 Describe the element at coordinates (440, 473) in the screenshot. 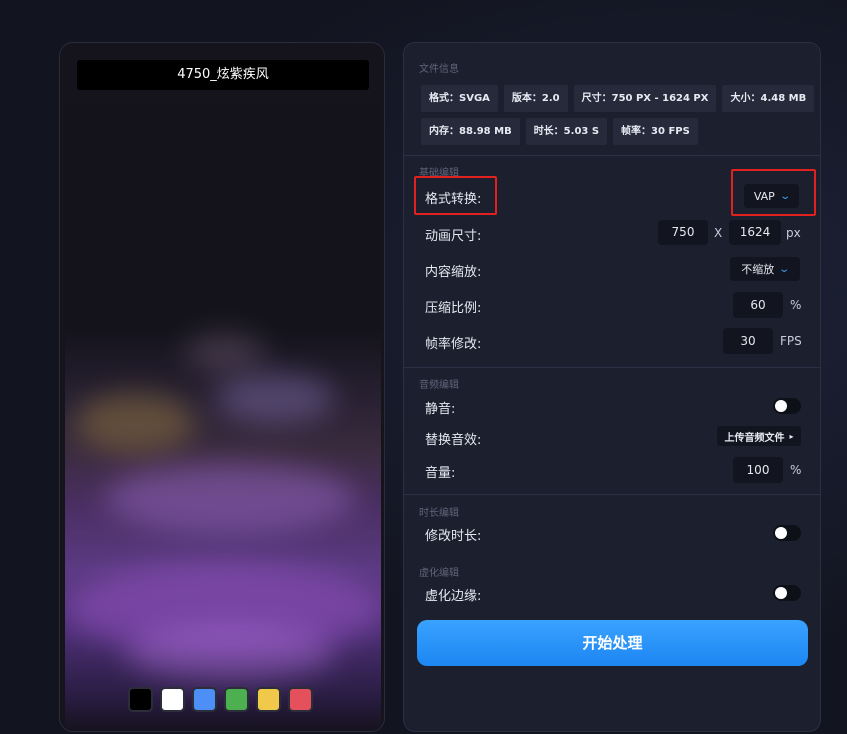

I see `volume-label: 音量:` at that location.